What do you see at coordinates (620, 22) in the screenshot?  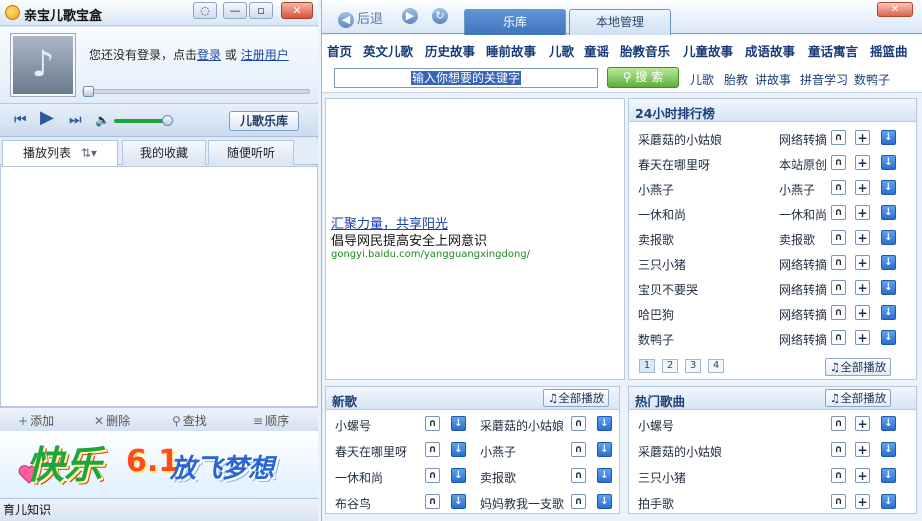 I see `tab-local-manage: 本地管理` at bounding box center [620, 22].